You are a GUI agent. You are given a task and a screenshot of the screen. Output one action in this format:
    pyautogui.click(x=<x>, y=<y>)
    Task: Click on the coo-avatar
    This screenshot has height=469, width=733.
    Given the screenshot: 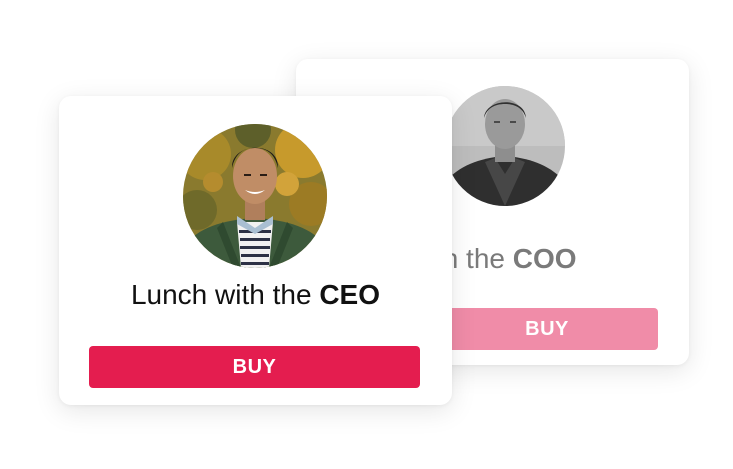 What is the action you would take?
    pyautogui.click(x=505, y=146)
    